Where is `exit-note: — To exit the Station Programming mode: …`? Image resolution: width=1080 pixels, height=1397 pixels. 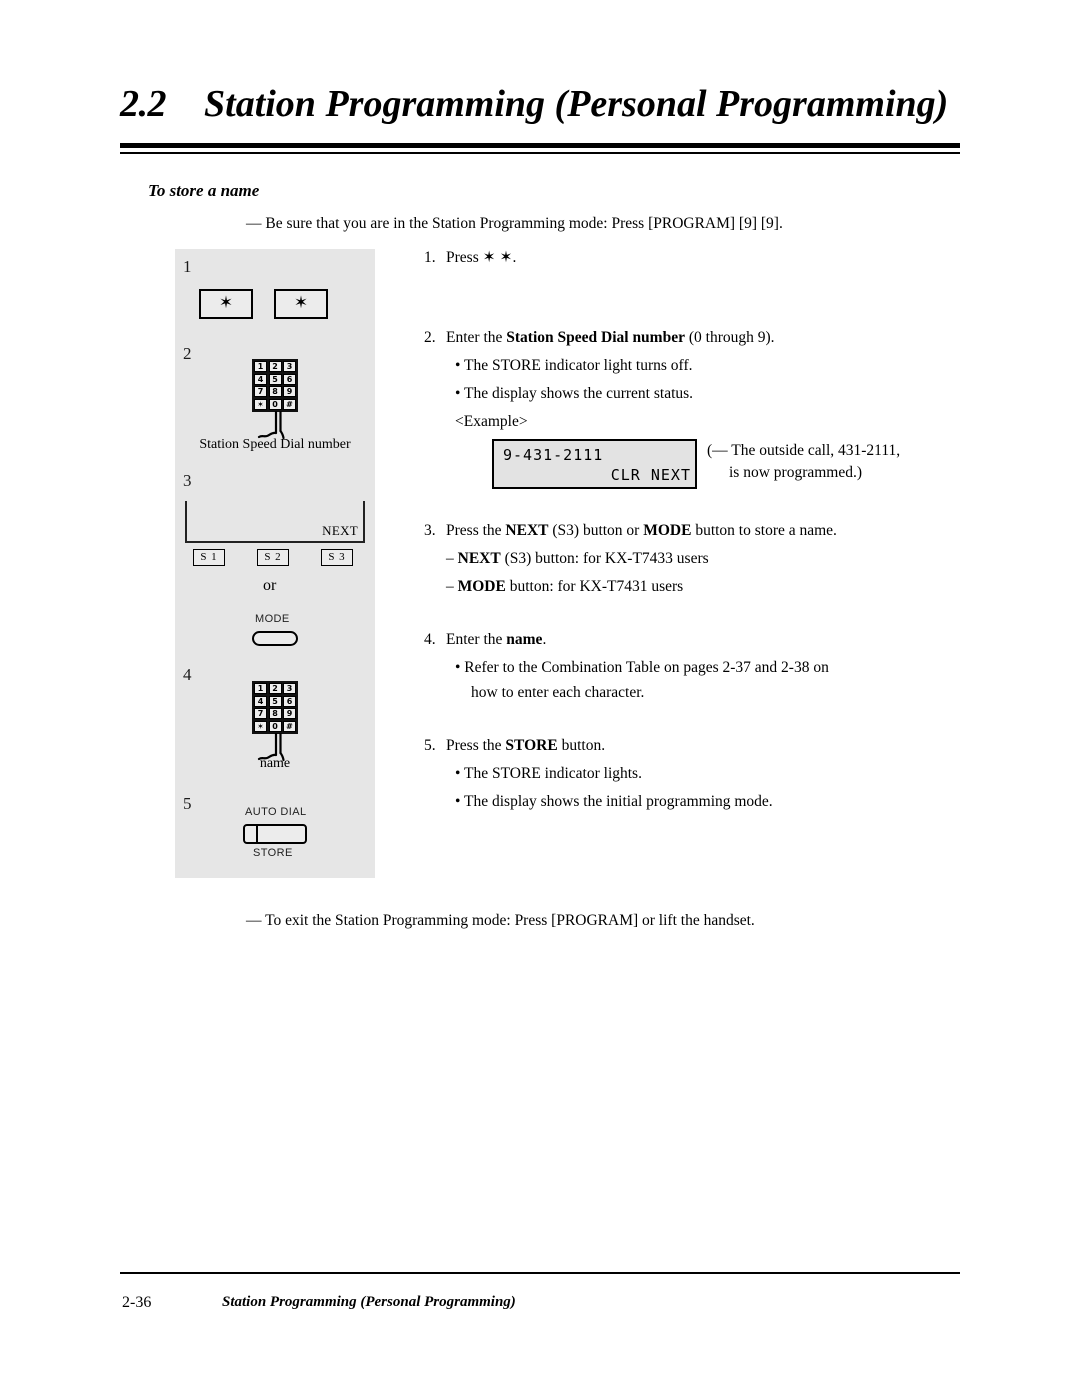
exit-note: — To exit the Station Programming mode: … is located at coordinates (500, 920).